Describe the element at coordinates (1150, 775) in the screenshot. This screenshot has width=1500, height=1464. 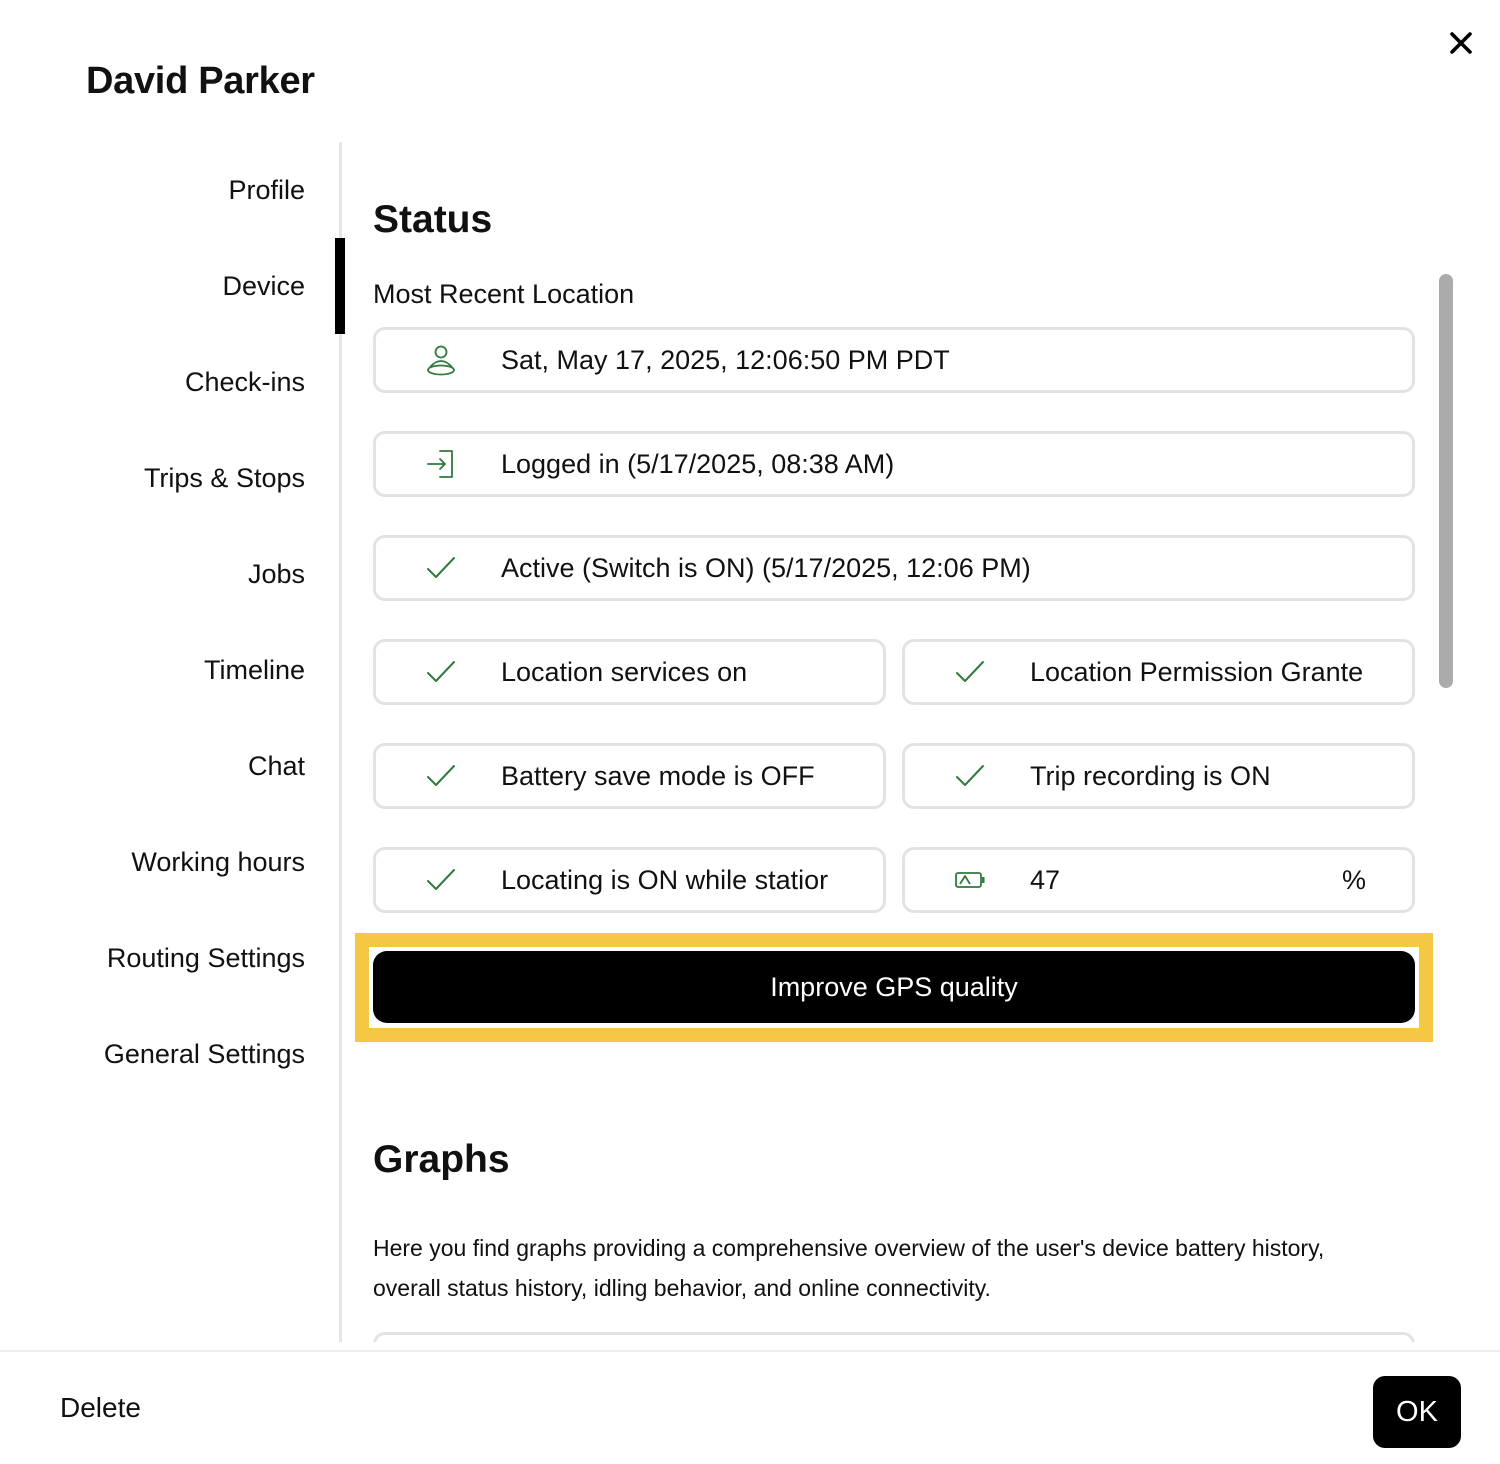
I see `trip-recording-text: Trip recording is ON` at that location.